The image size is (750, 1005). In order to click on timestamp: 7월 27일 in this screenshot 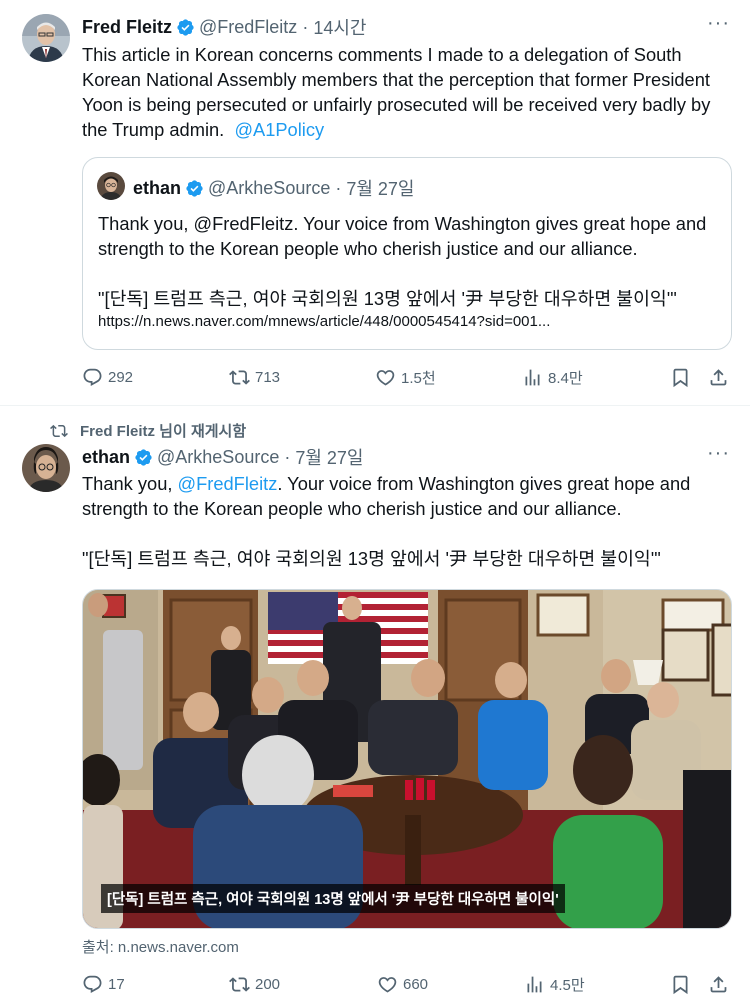, I will do `click(329, 457)`.